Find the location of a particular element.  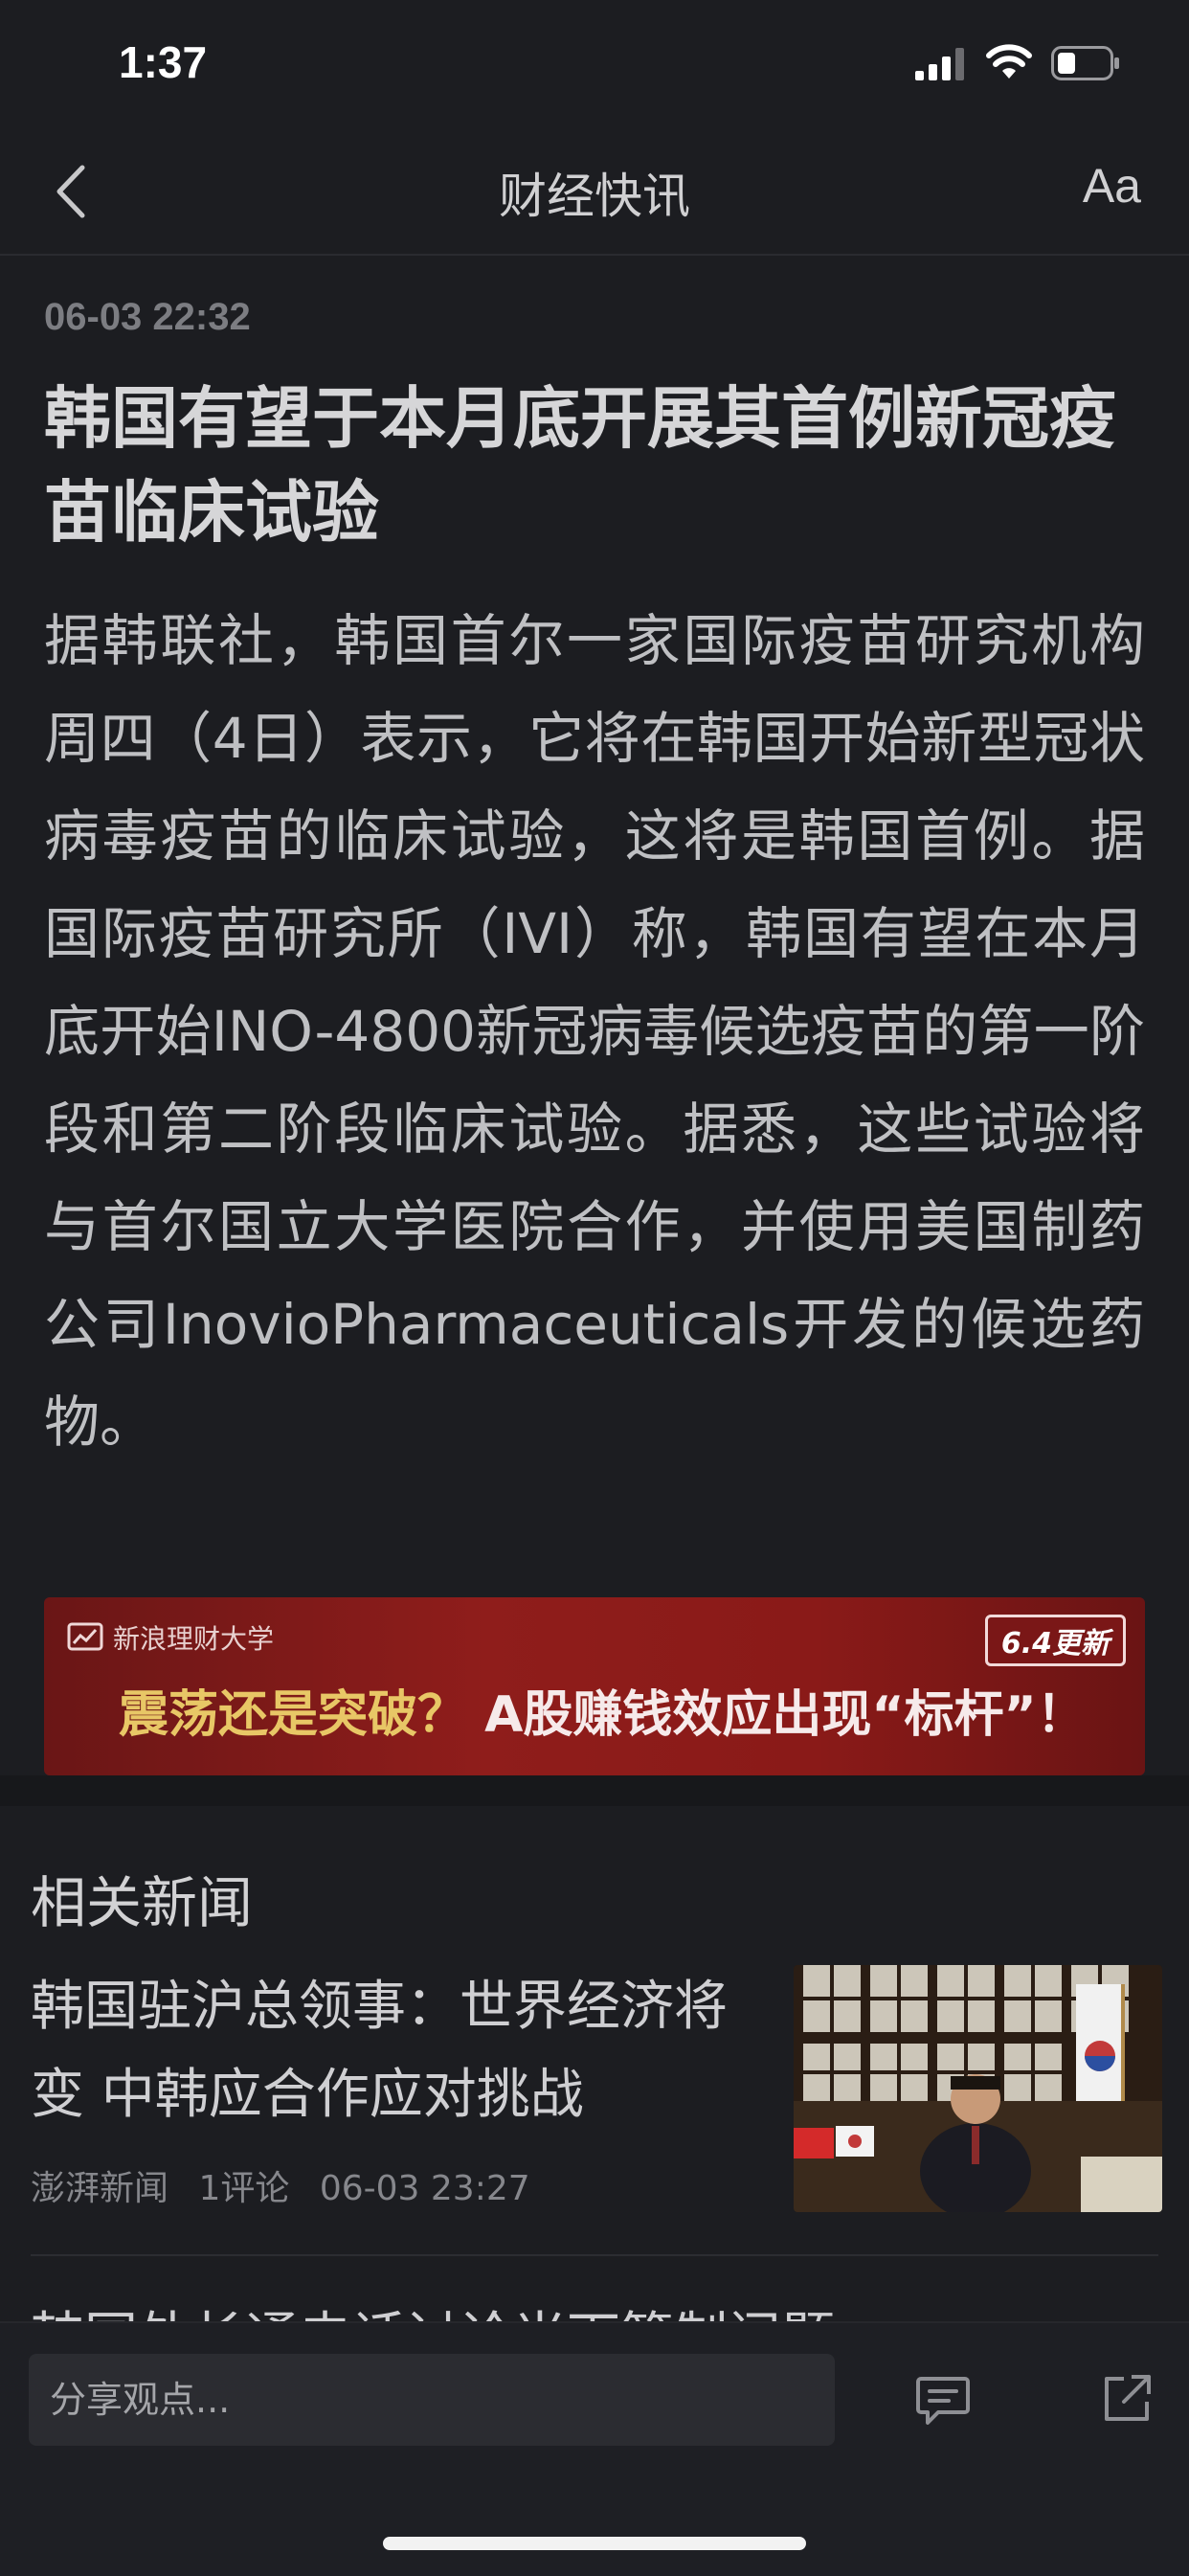

wifi-icon is located at coordinates (1009, 62).